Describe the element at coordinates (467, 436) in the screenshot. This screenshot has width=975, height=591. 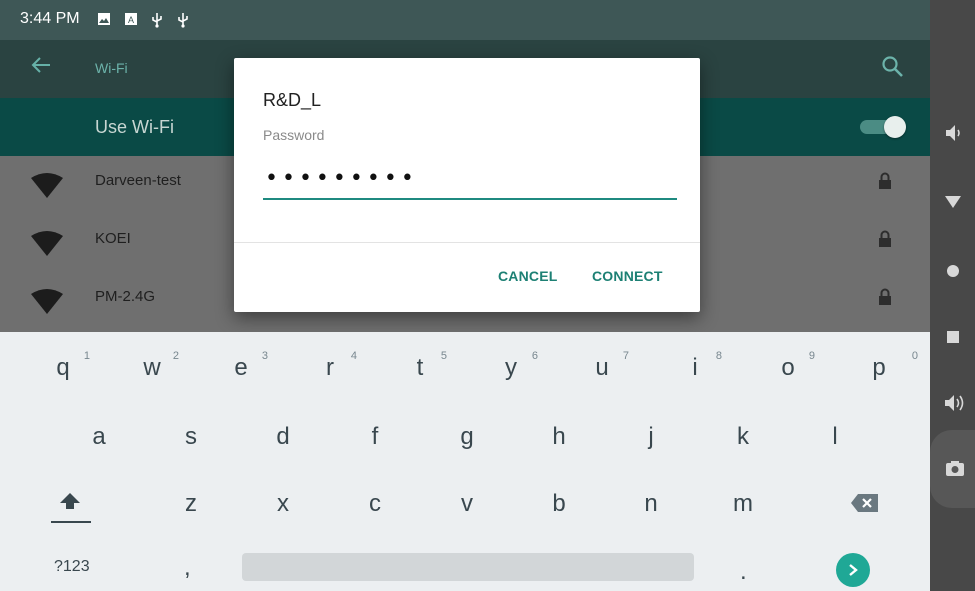
I see `key-g: g` at that location.